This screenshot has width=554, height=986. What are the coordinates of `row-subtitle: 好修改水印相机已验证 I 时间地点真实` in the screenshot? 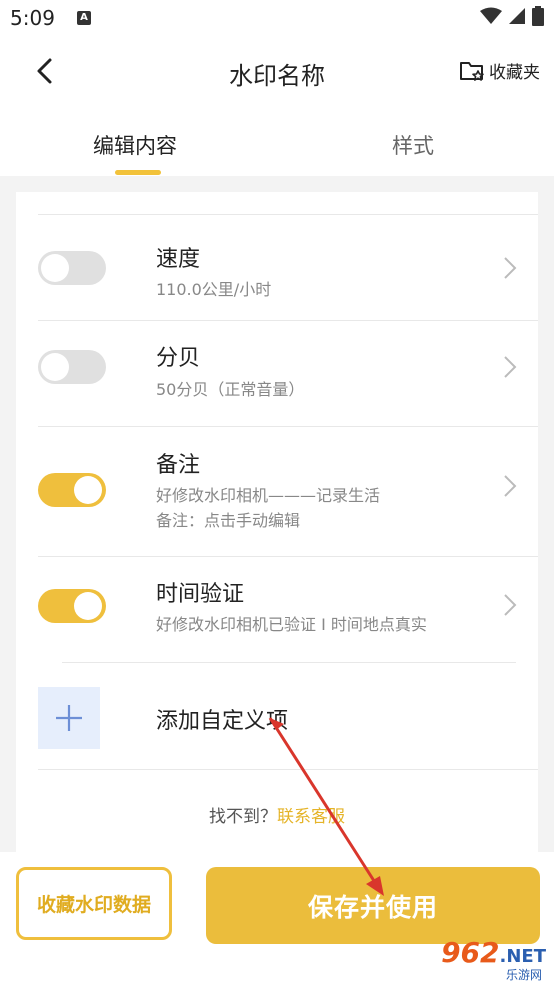 It's located at (291, 624).